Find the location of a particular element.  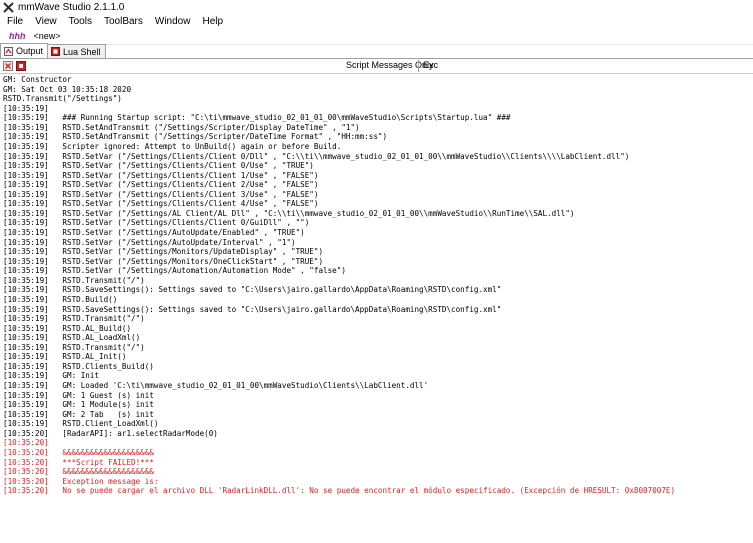

log-line: [10:35:19] is located at coordinates (26, 108).